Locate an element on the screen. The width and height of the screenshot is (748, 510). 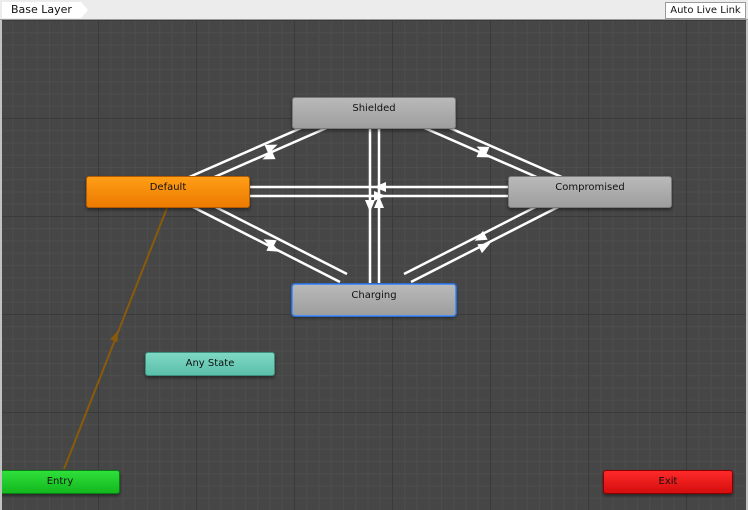
transition-arrow-entry-default is located at coordinates (114, 336).